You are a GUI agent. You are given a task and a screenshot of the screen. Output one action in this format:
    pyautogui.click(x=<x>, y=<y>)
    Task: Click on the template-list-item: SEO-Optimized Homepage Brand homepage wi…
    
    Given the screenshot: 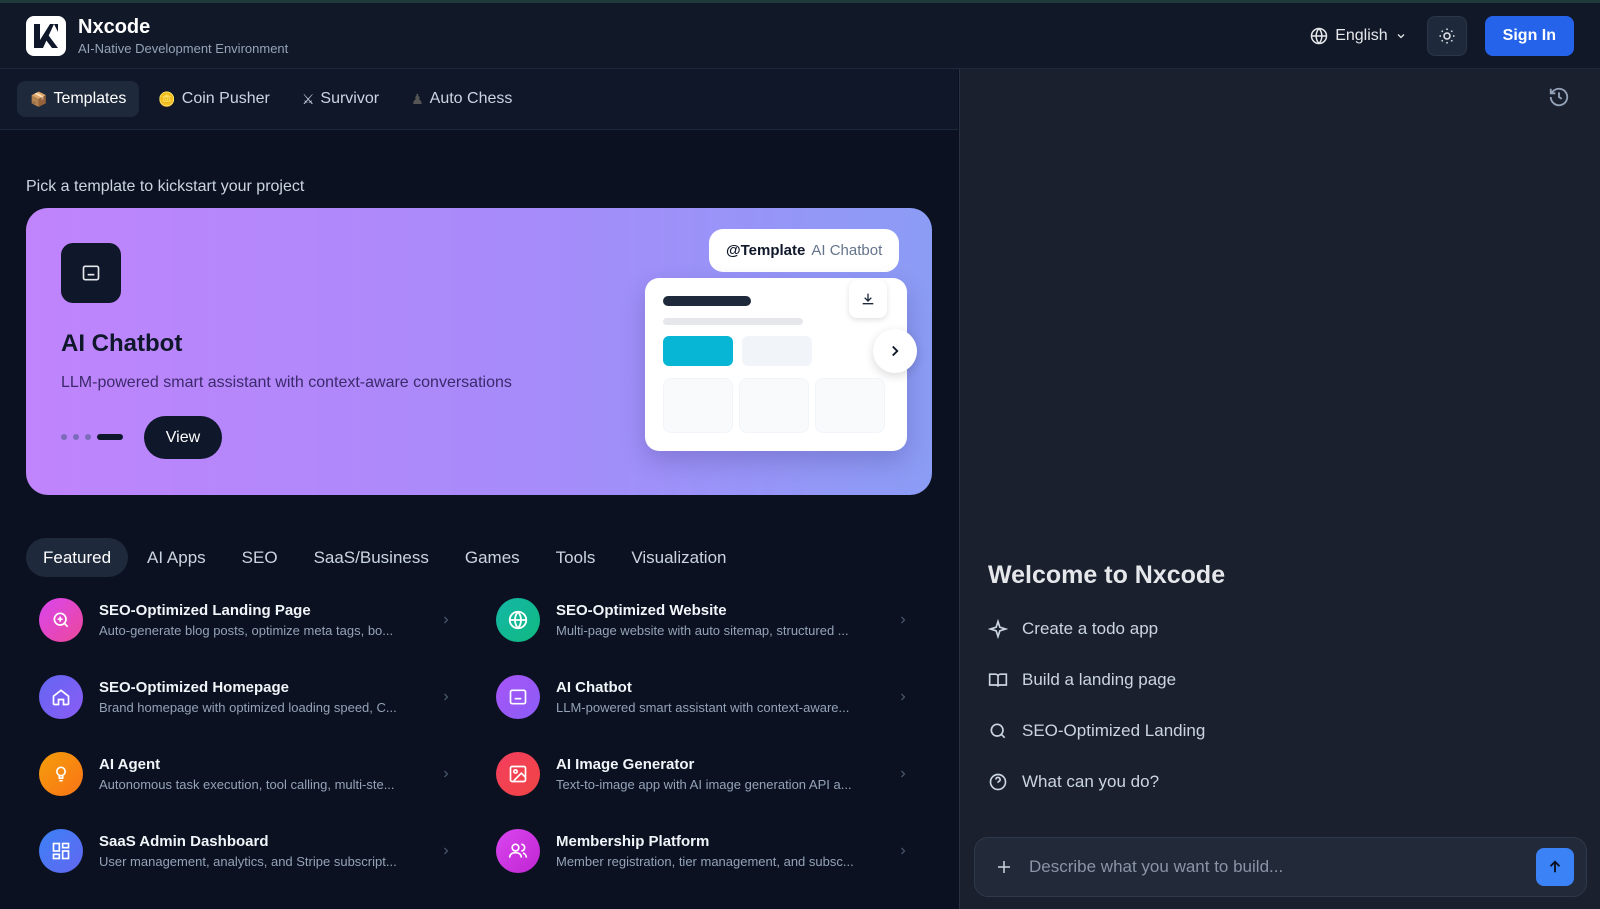 What is the action you would take?
    pyautogui.click(x=241, y=697)
    